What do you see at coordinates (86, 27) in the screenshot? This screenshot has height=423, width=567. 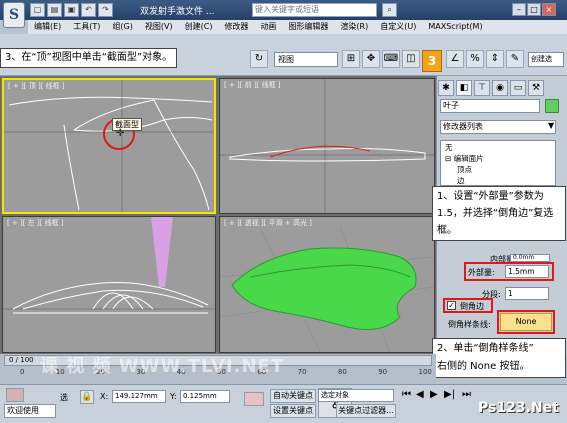 I see `menu-tools: 工具(T)` at bounding box center [86, 27].